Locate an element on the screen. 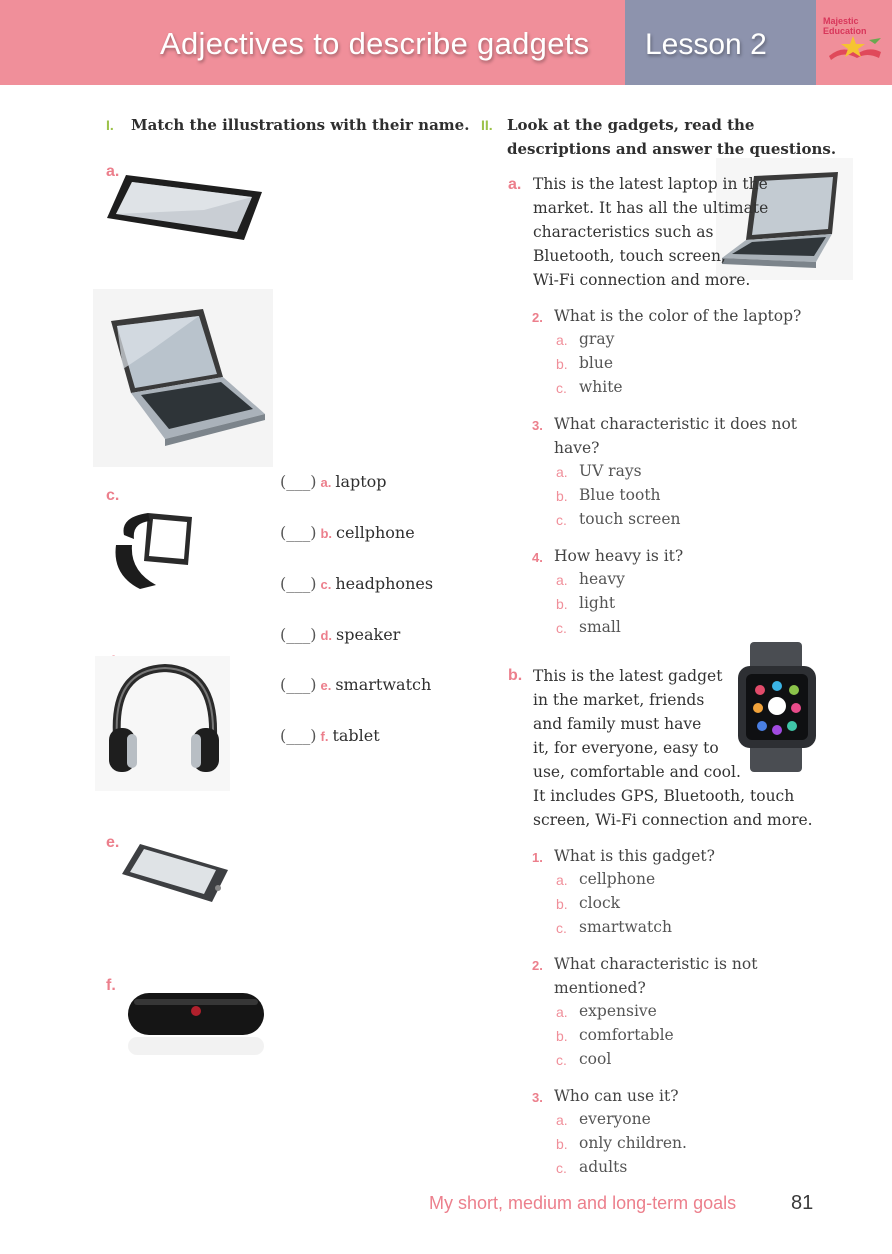 This screenshot has width=892, height=1254. option-text: white is located at coordinates (601, 387).